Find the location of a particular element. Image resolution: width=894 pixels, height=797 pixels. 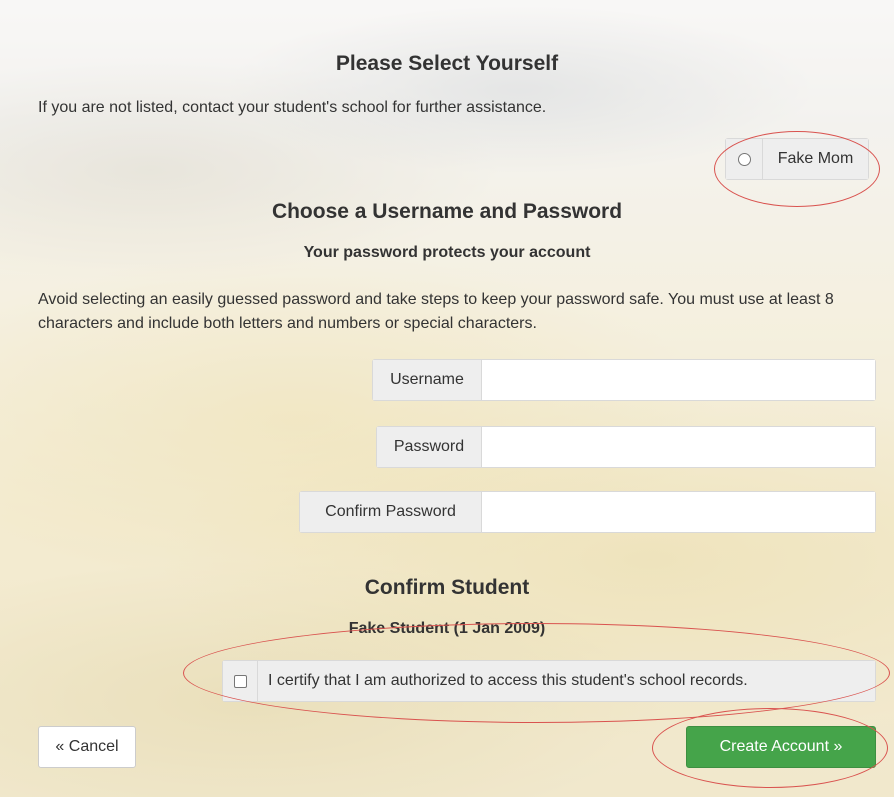

confirm-password-input is located at coordinates (678, 512).